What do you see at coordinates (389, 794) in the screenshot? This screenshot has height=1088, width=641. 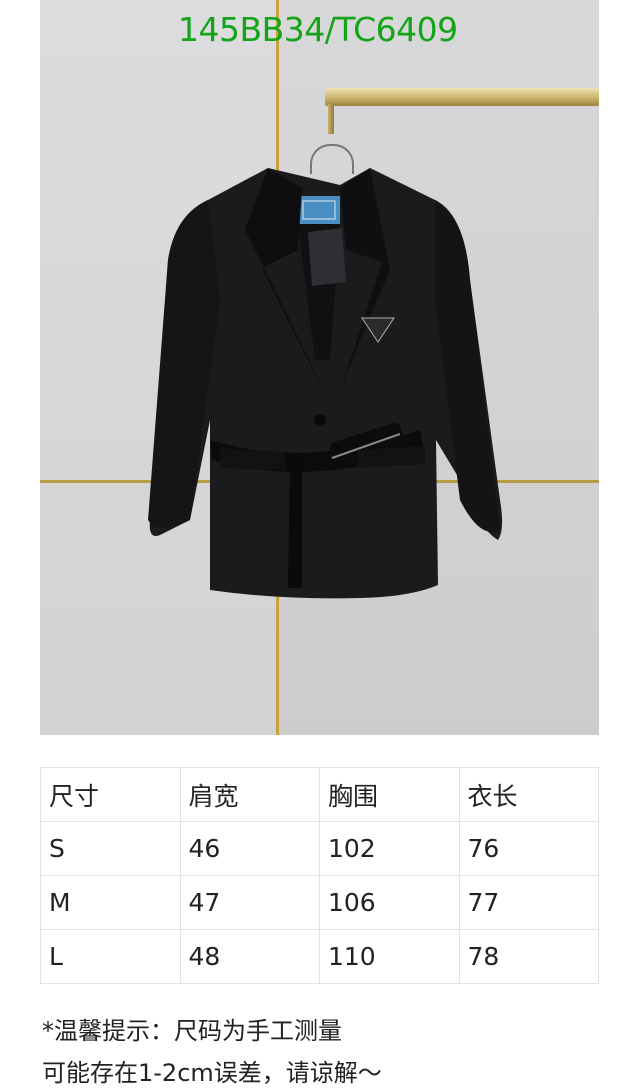 I see `header-chest: 胸围` at bounding box center [389, 794].